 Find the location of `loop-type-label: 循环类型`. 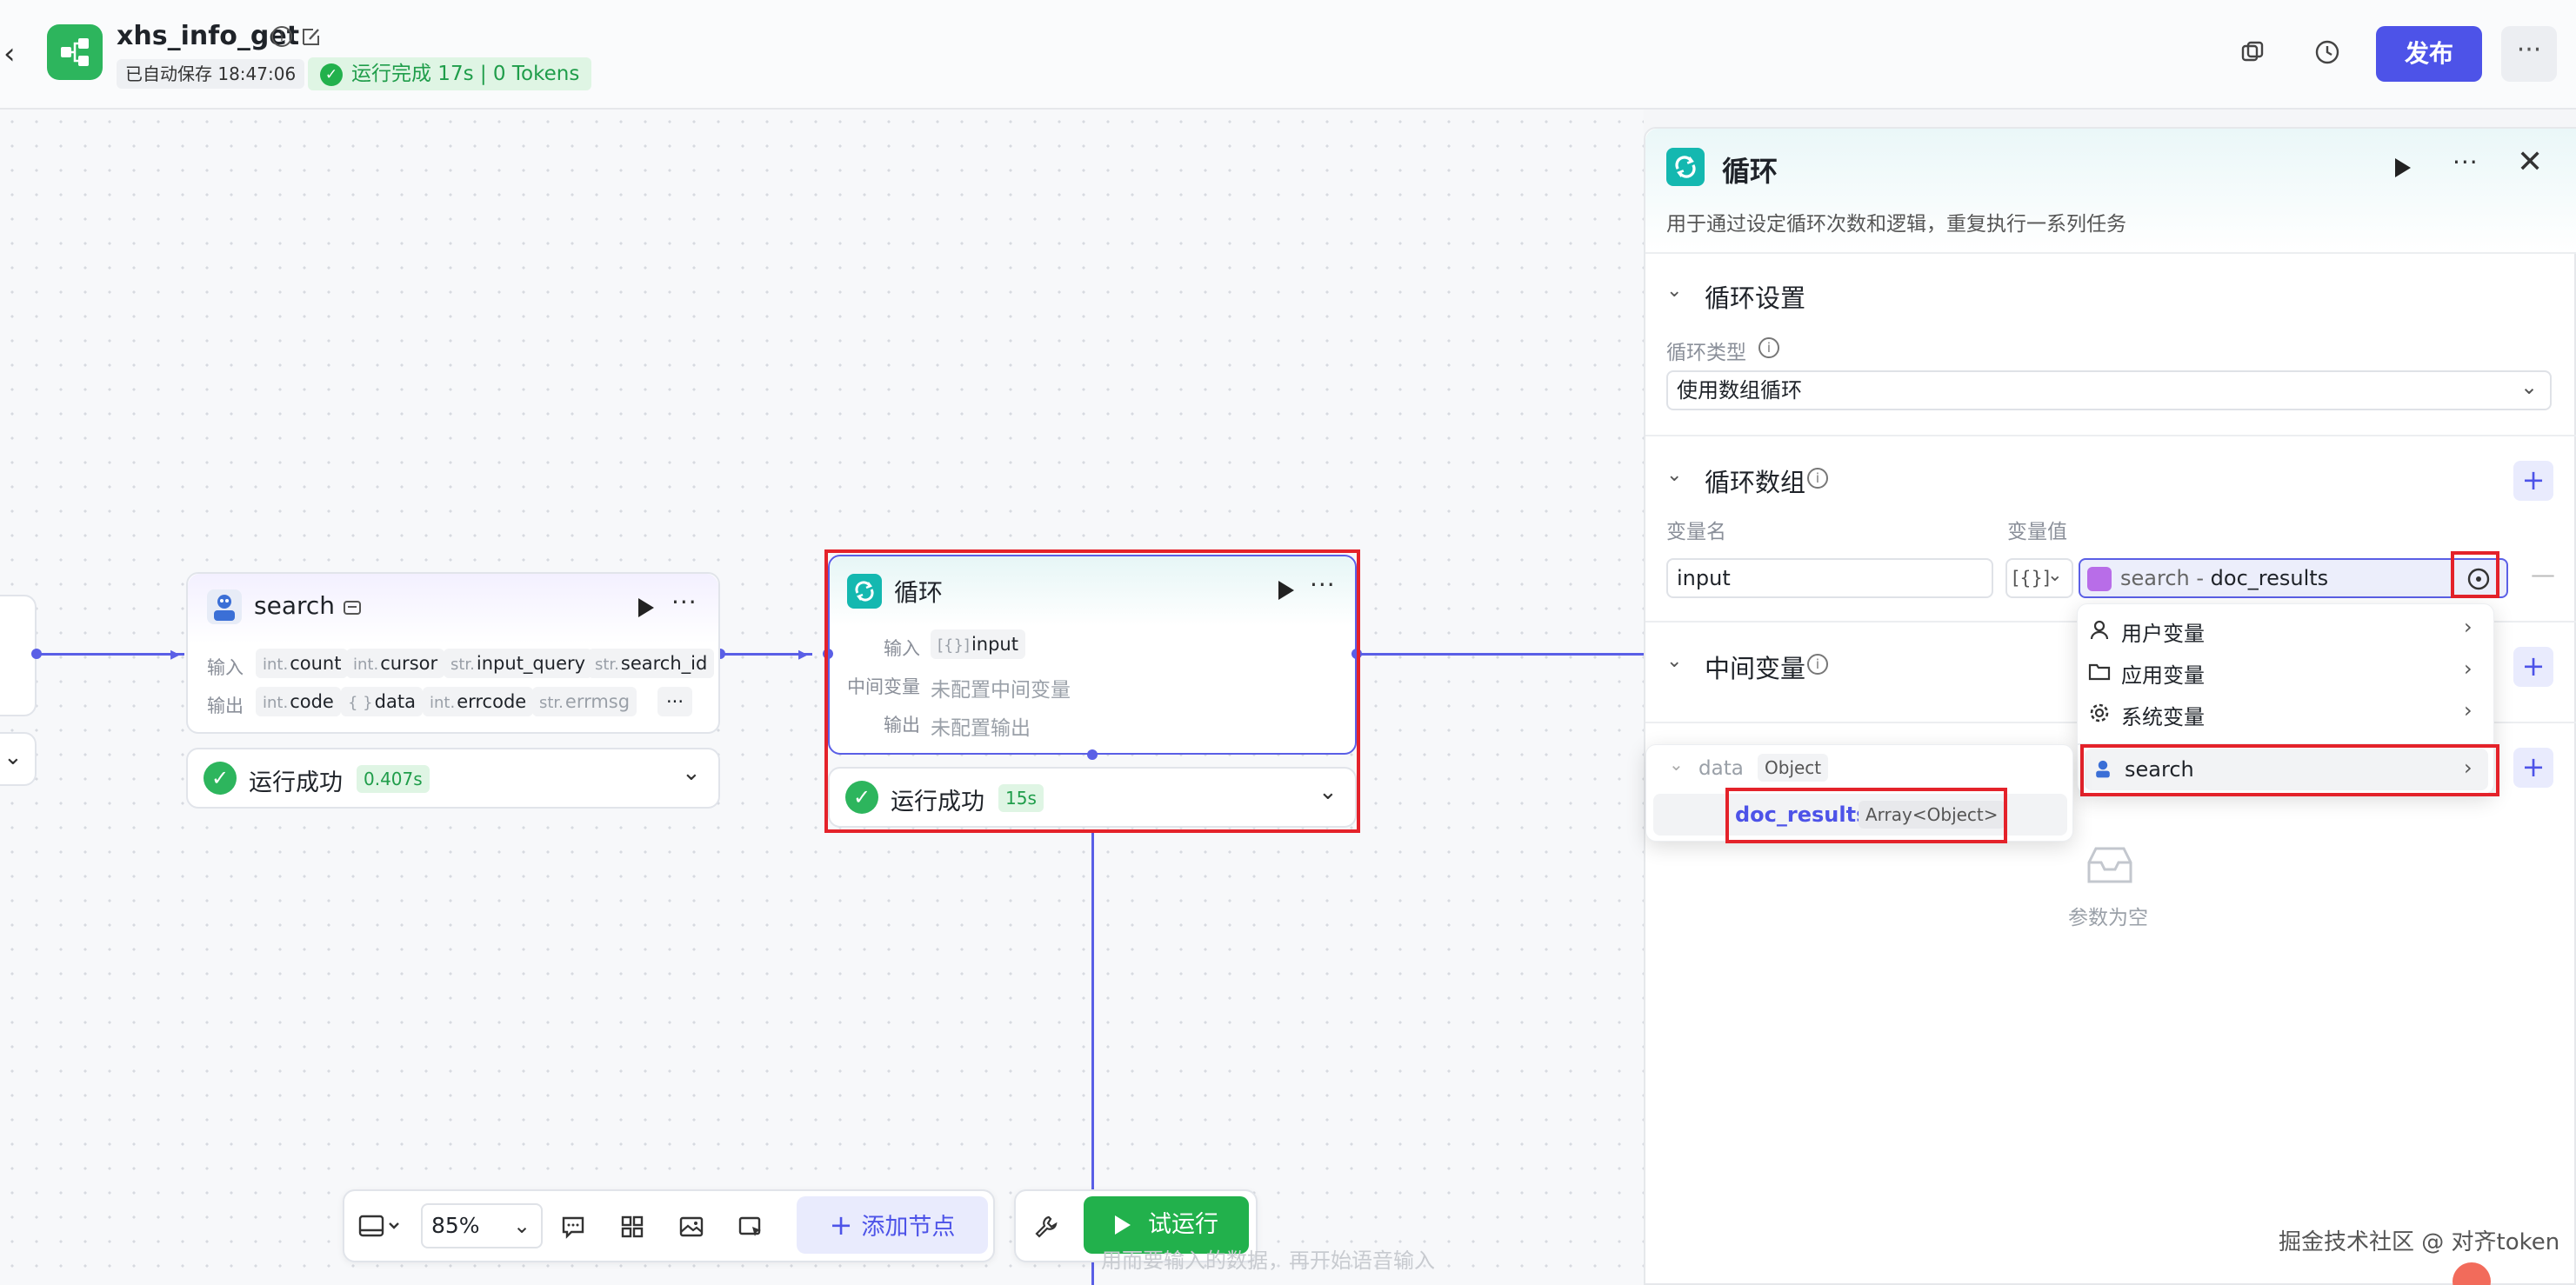

loop-type-label: 循环类型 is located at coordinates (1706, 353).